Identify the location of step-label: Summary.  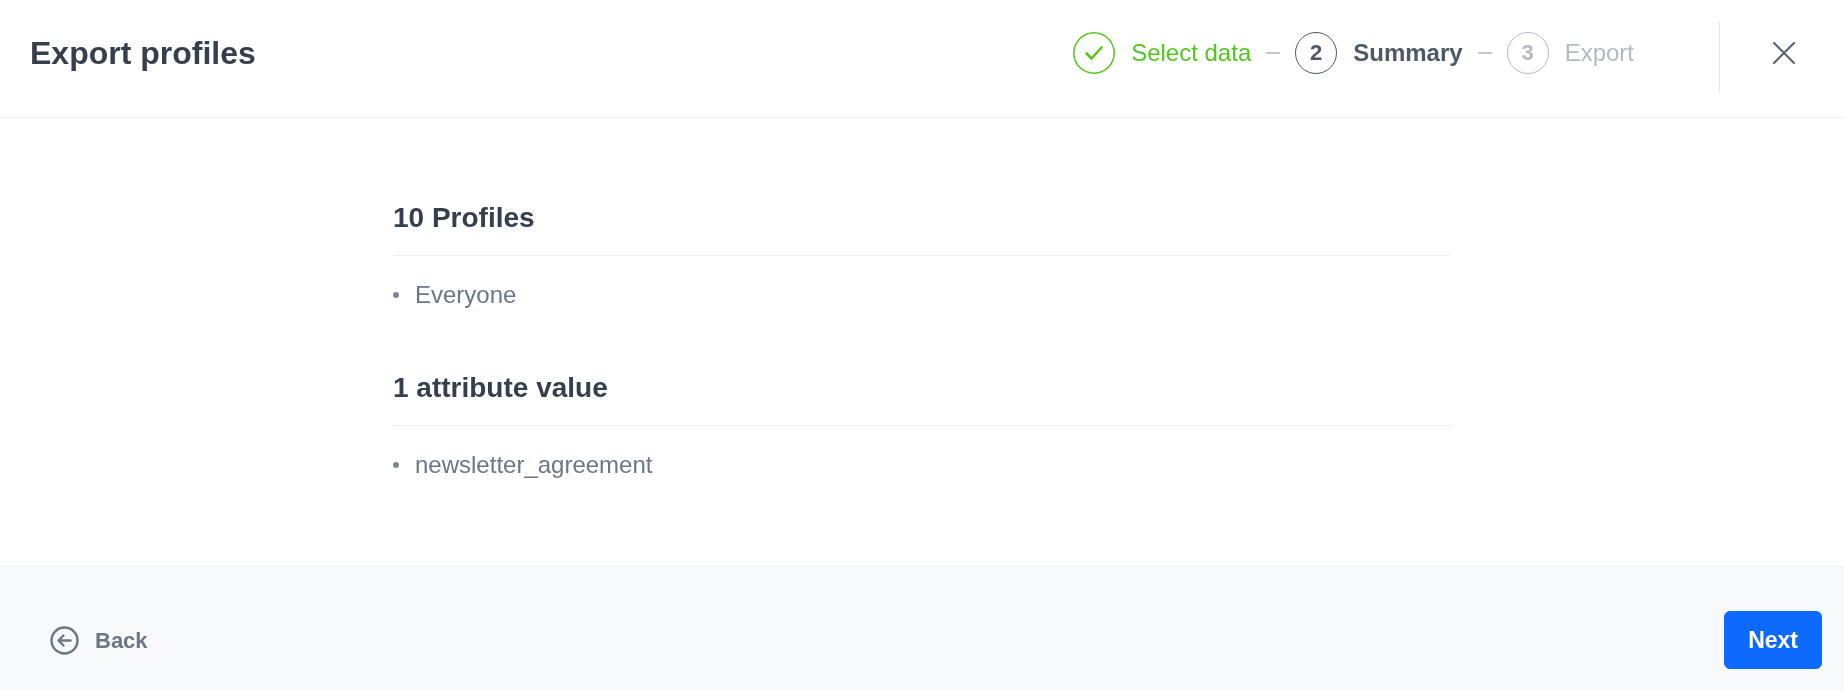
(1408, 53).